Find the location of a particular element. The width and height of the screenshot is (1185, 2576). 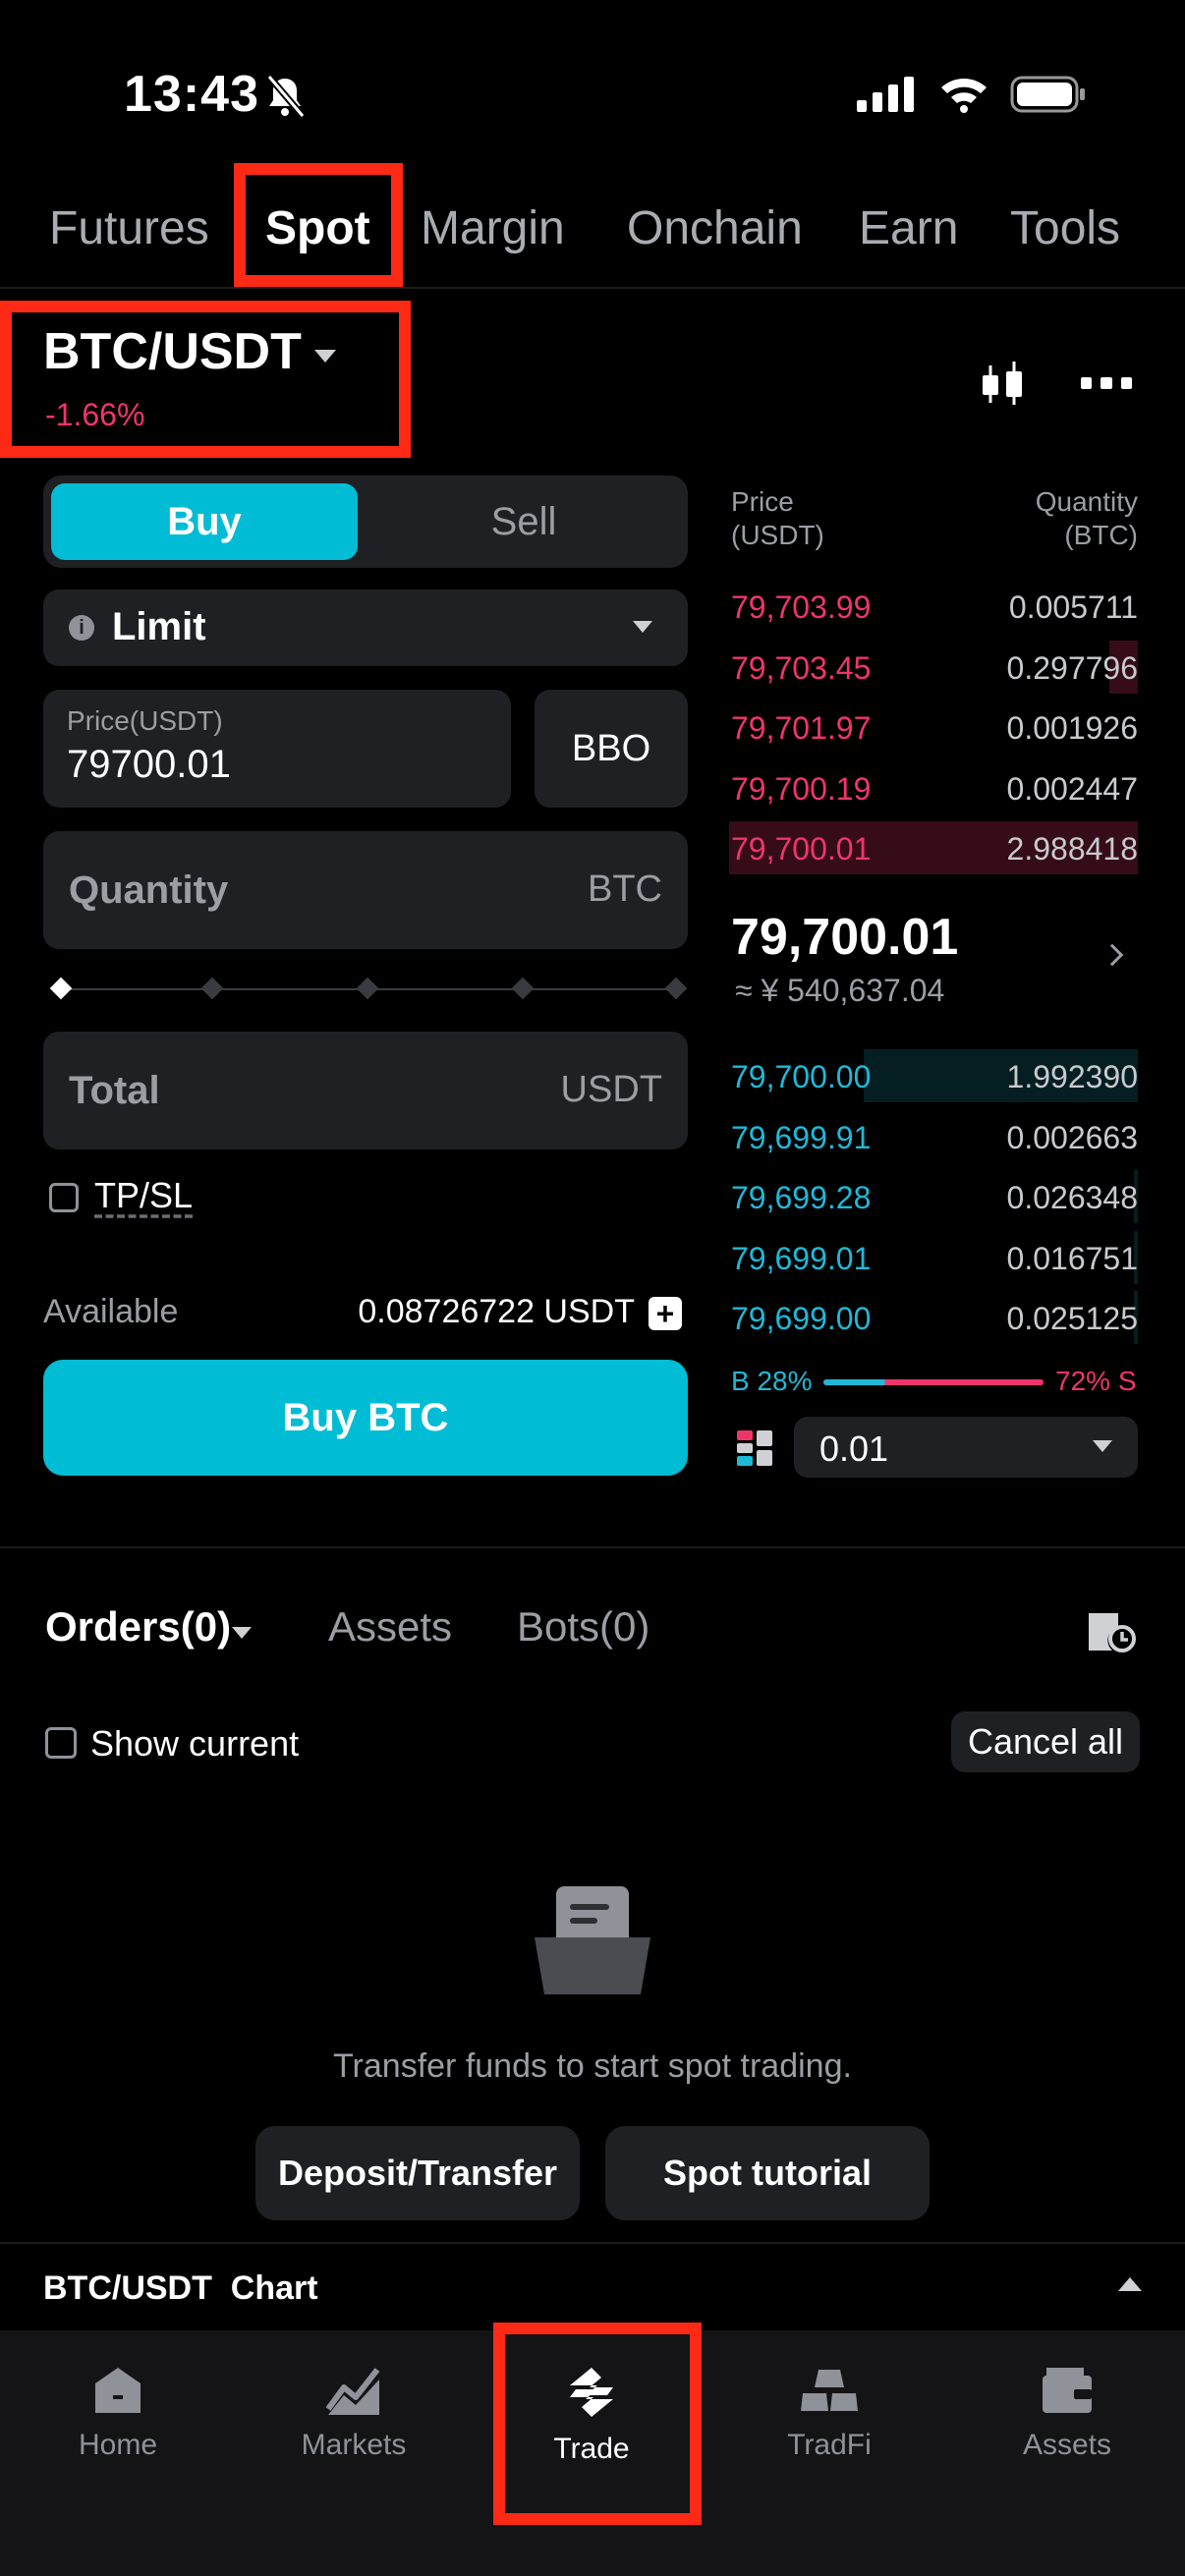

total-placeholder: Total is located at coordinates (115, 1090).